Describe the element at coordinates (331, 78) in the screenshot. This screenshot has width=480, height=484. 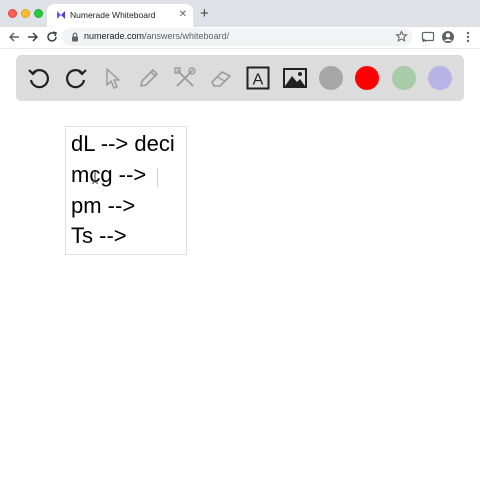
I see `color-swatch-gray` at that location.